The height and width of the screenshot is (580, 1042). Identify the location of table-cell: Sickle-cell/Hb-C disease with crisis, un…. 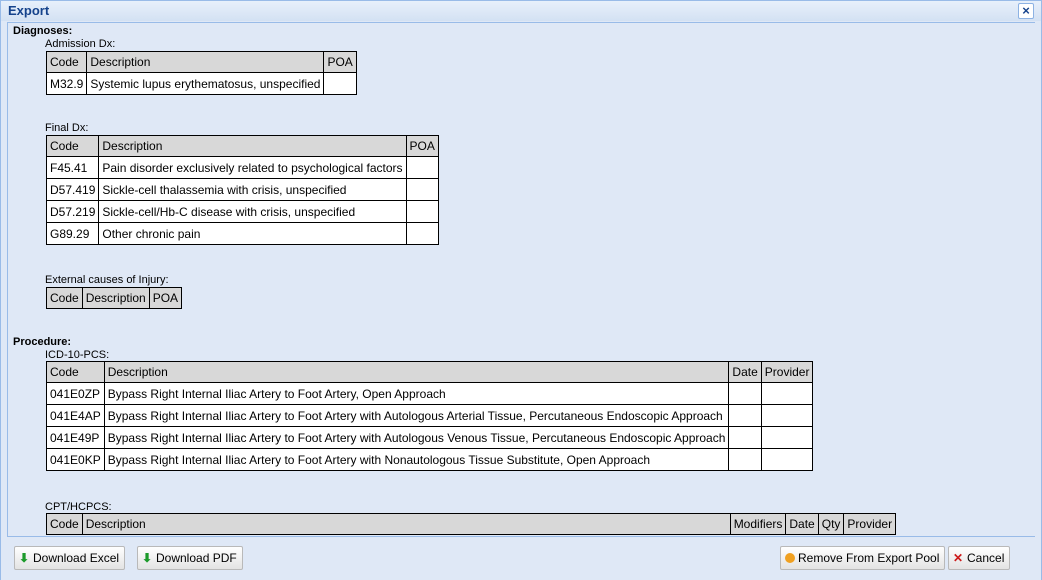
(252, 211).